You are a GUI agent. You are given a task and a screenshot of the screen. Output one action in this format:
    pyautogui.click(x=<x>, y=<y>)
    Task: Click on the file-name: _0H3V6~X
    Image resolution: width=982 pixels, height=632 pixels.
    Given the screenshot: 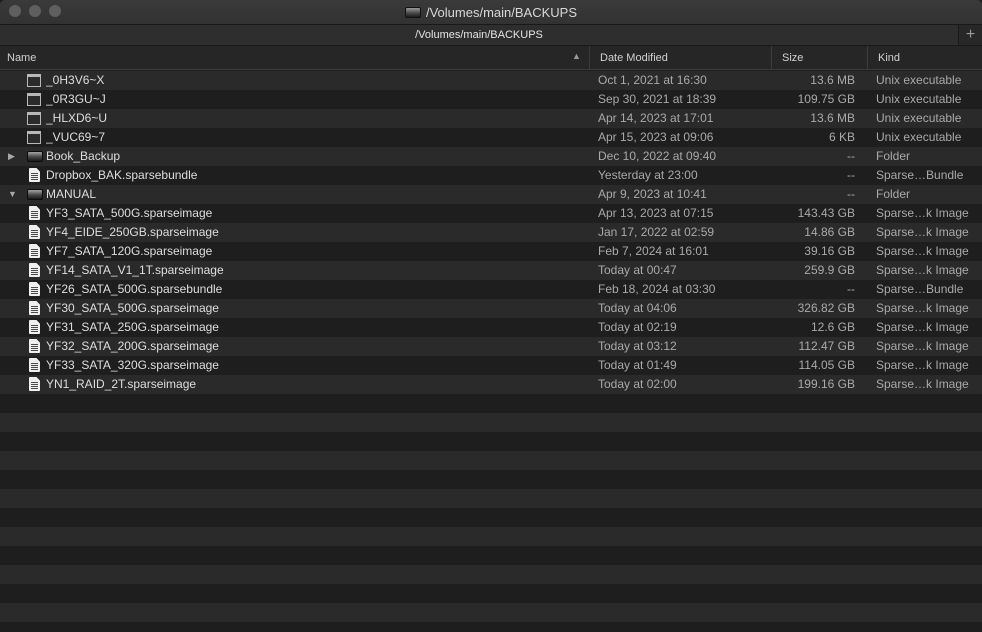 What is the action you would take?
    pyautogui.click(x=75, y=80)
    